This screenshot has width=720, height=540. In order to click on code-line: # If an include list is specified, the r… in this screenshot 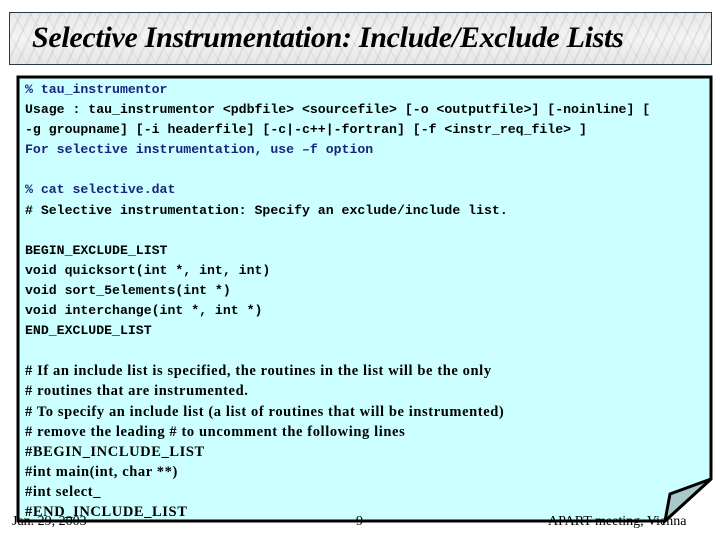, I will do `click(258, 371)`.